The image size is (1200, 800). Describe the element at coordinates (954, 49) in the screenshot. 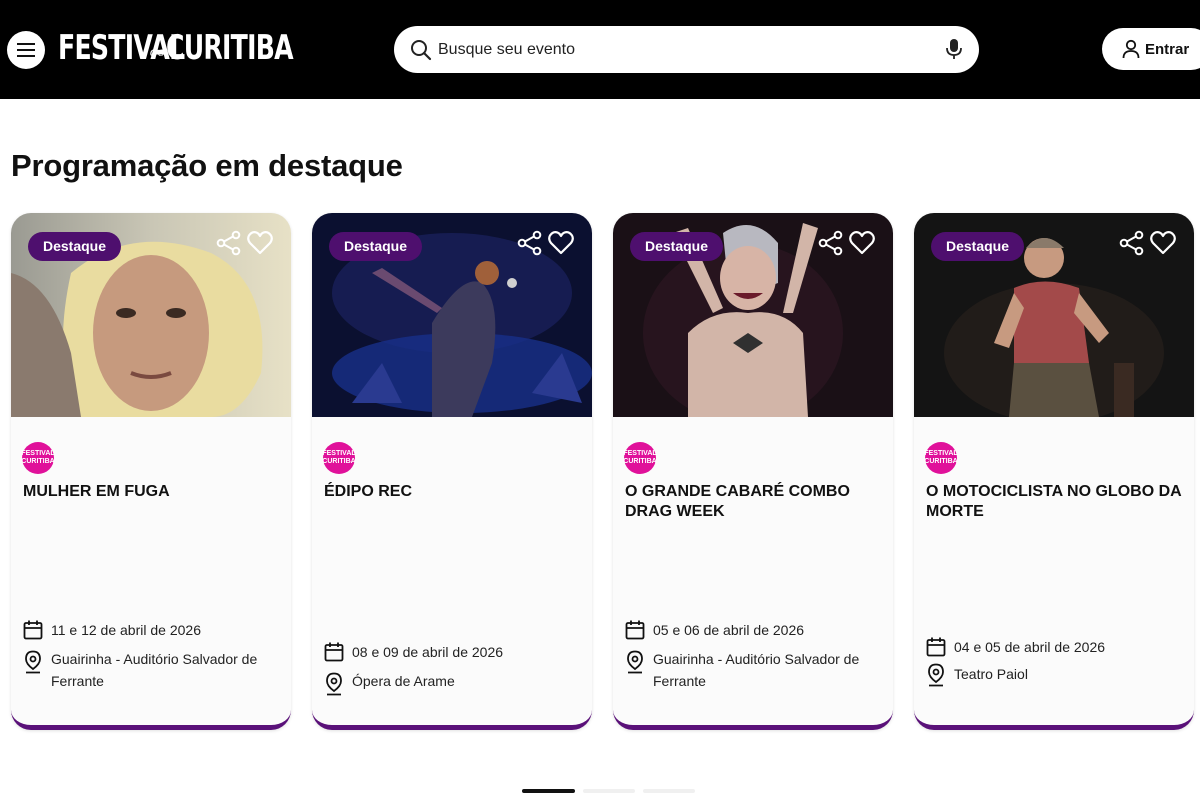

I see `microphone-icon` at that location.